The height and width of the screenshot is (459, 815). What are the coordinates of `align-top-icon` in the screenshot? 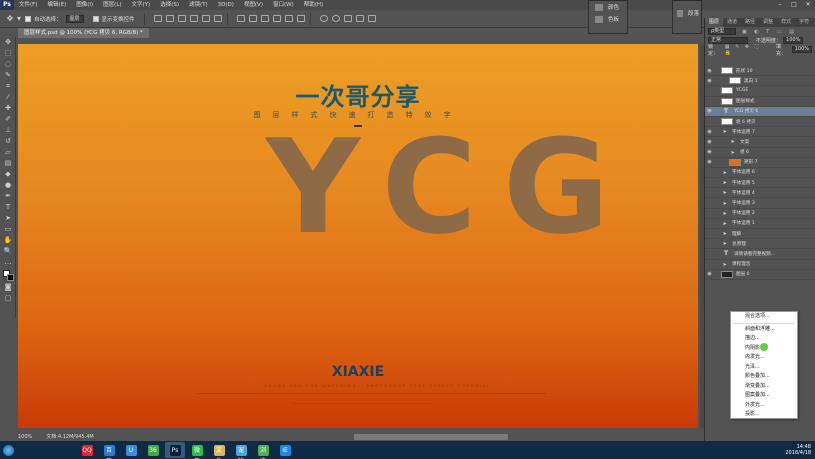 It's located at (157, 18).